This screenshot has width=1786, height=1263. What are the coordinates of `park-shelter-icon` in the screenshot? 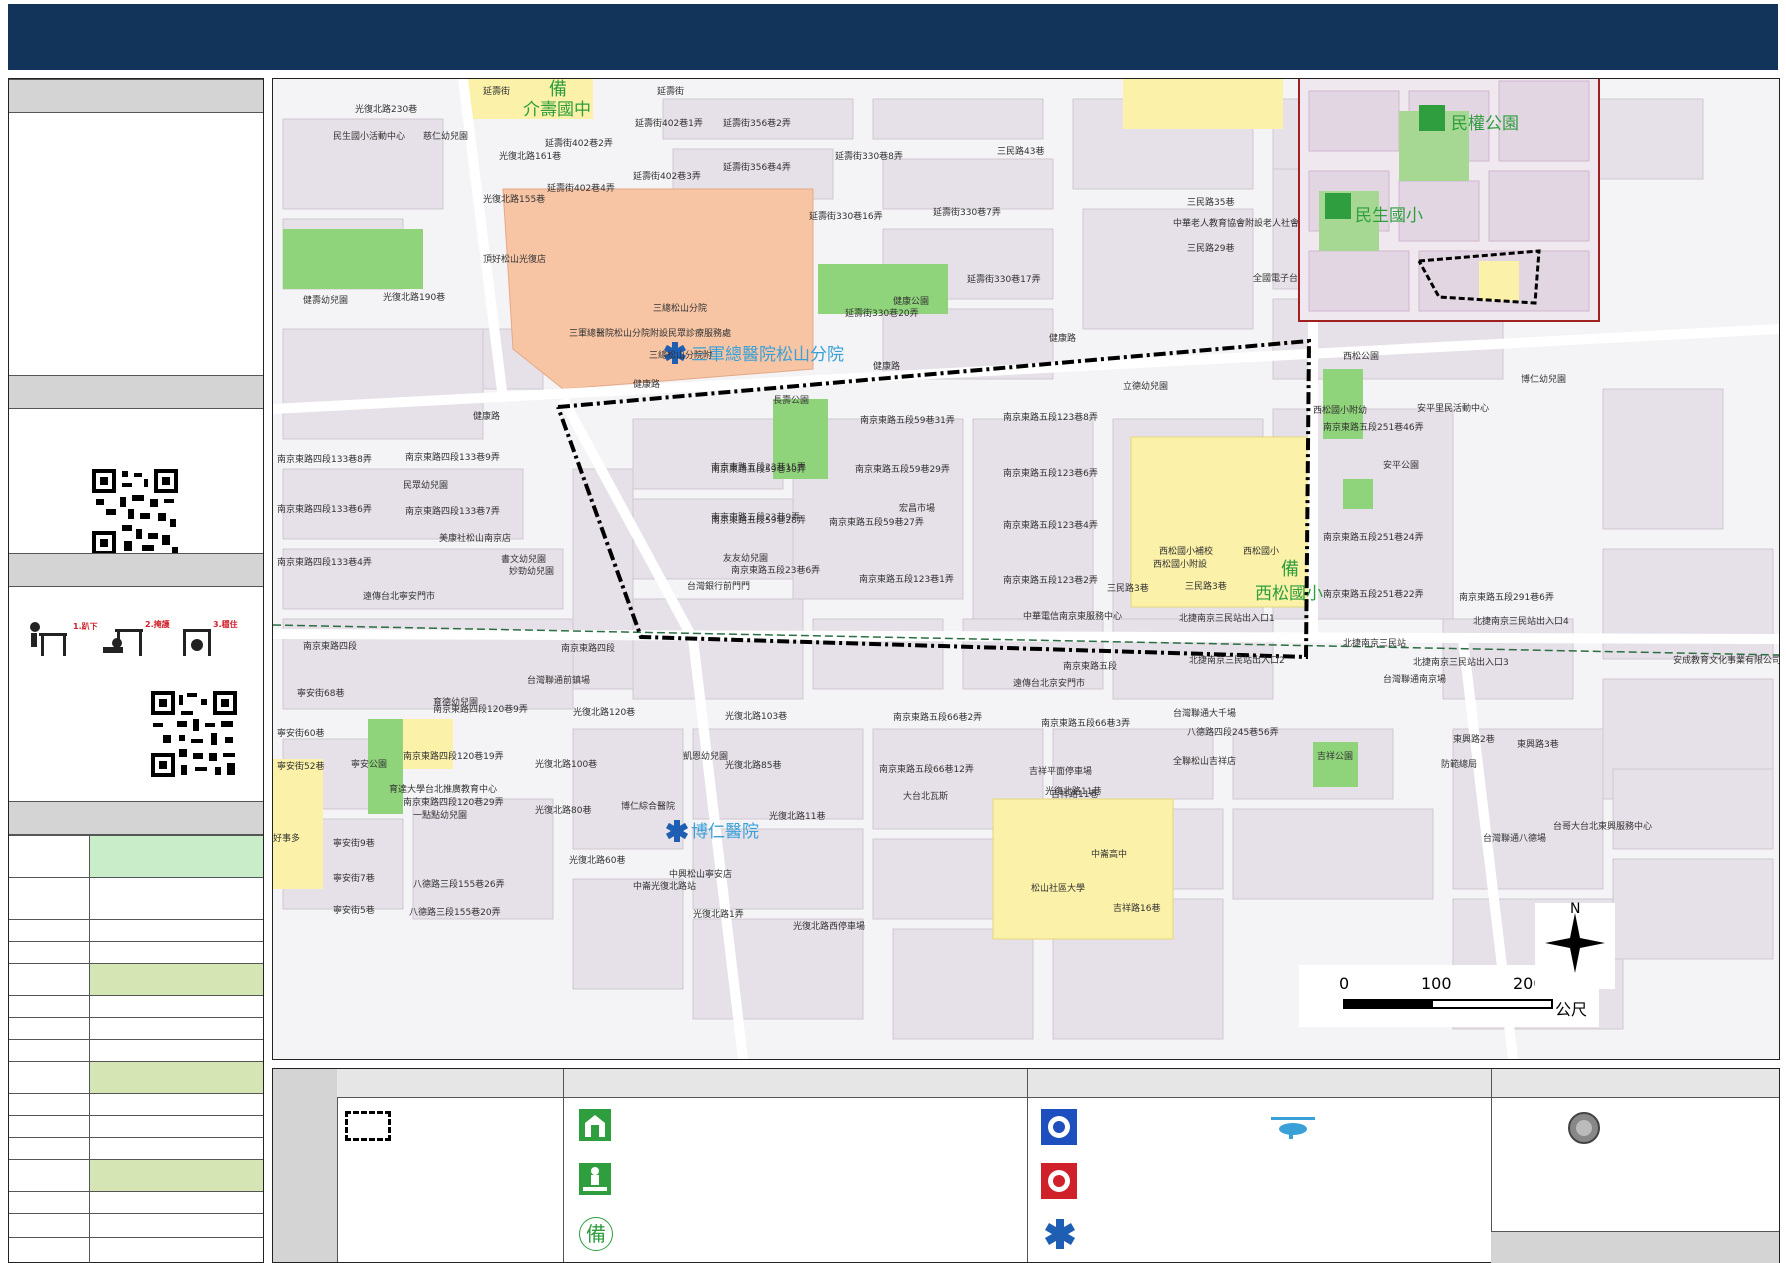 It's located at (595, 1179).